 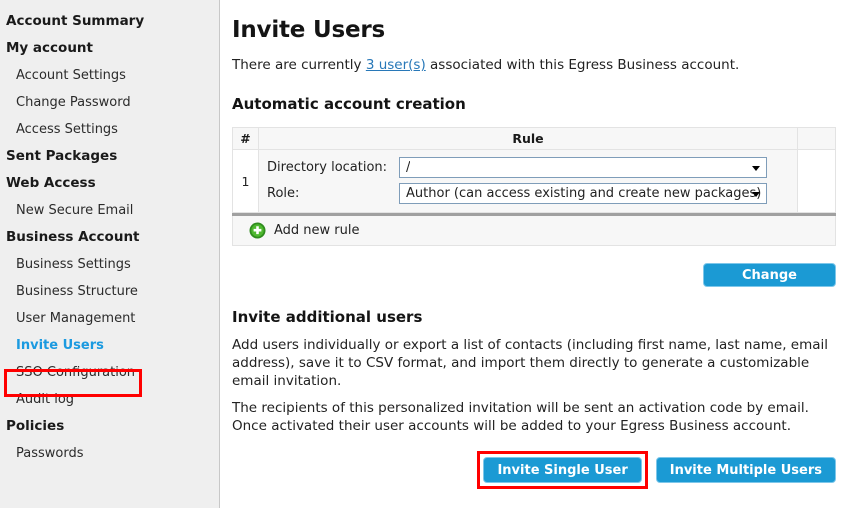 I want to click on column-header-rule: Rule, so click(x=528, y=138).